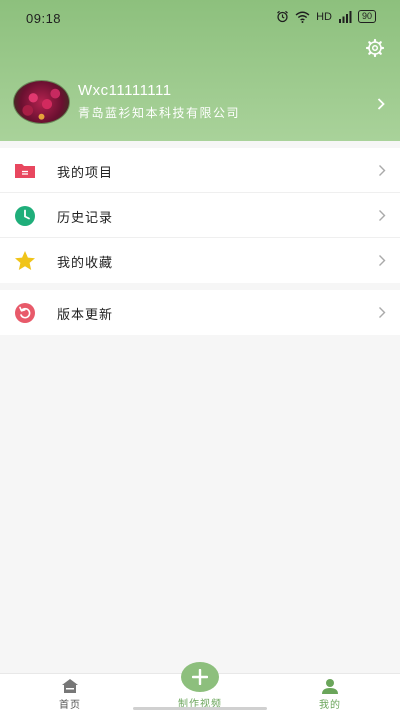  I want to click on tab-mine: 我的, so click(330, 692).